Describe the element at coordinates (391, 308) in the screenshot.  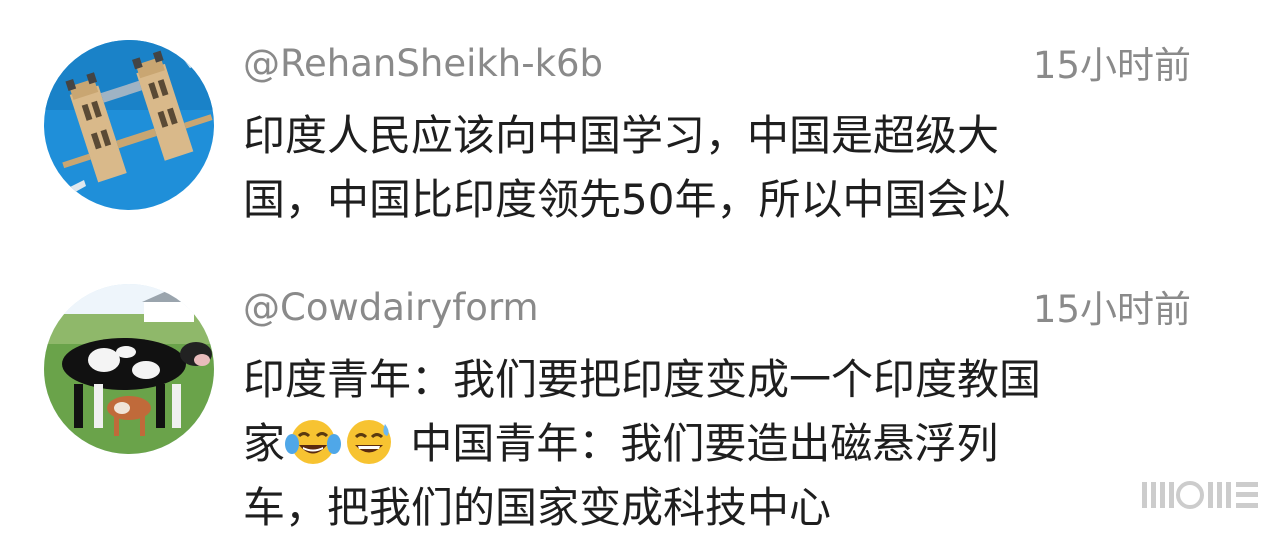
I see `username: @Cowdairyform` at that location.